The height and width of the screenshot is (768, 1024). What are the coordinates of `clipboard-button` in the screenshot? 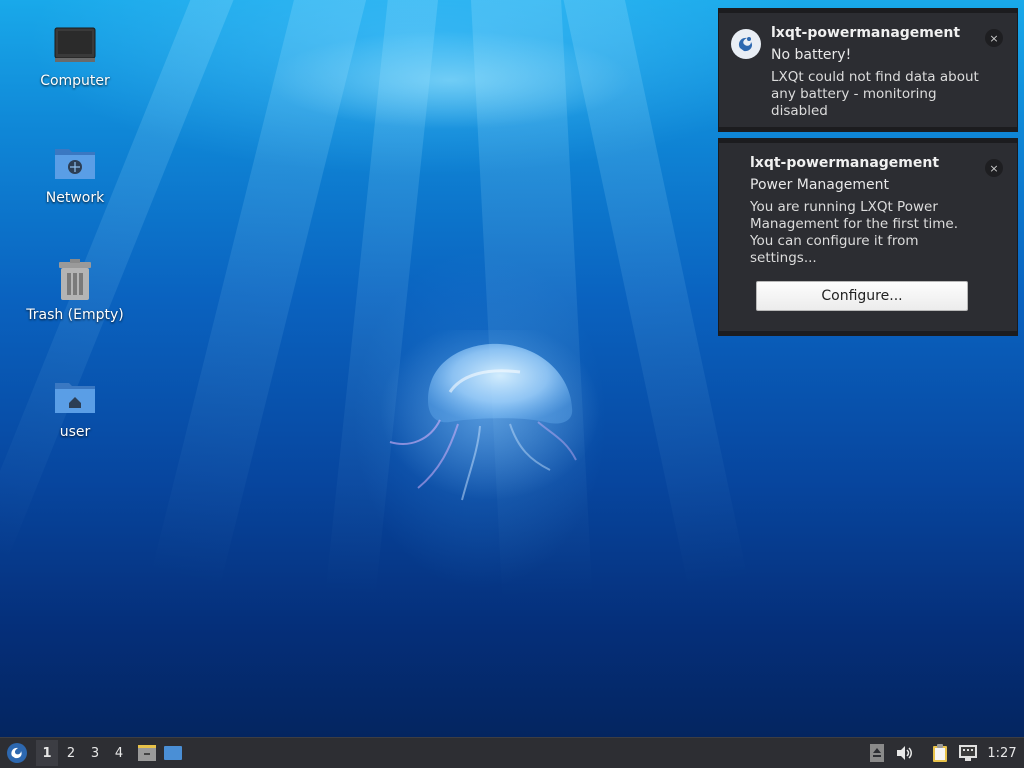 It's located at (940, 753).